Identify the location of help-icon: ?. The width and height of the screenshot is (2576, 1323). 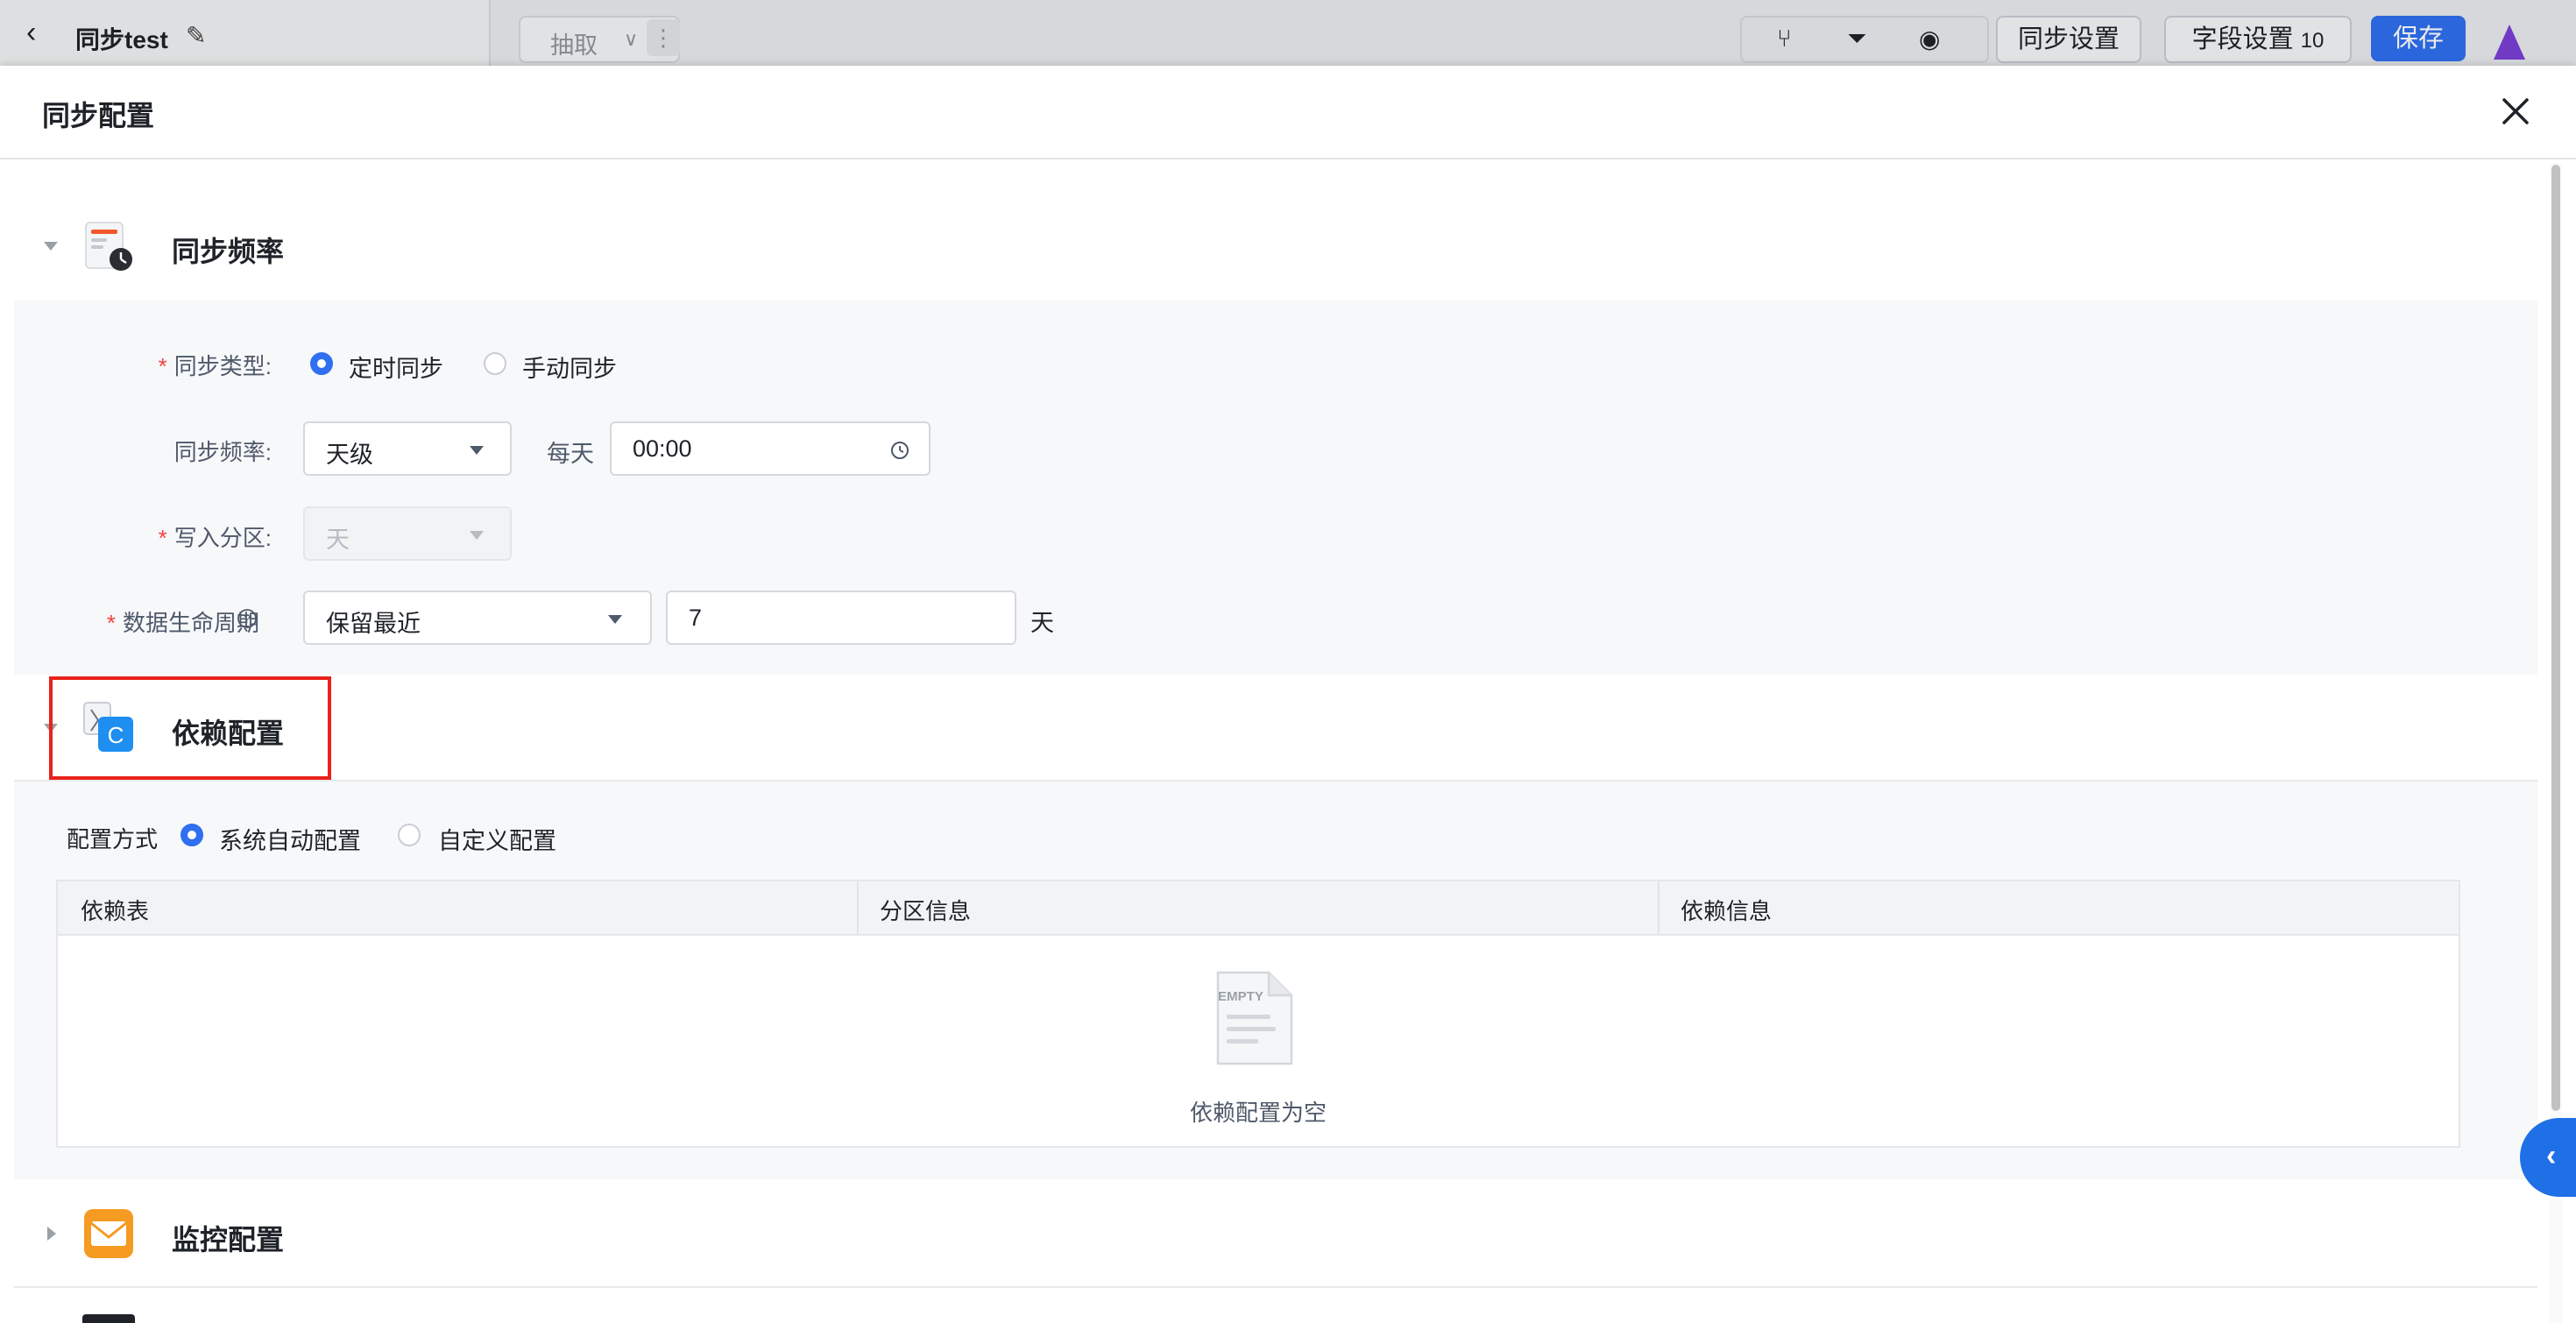
(247, 618).